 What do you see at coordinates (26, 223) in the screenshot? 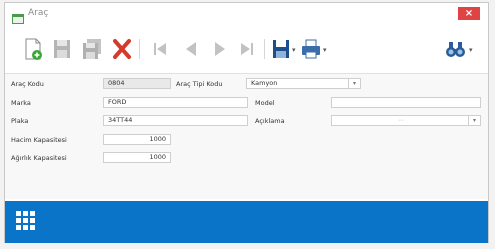
I see `grid-menu-icon` at bounding box center [26, 223].